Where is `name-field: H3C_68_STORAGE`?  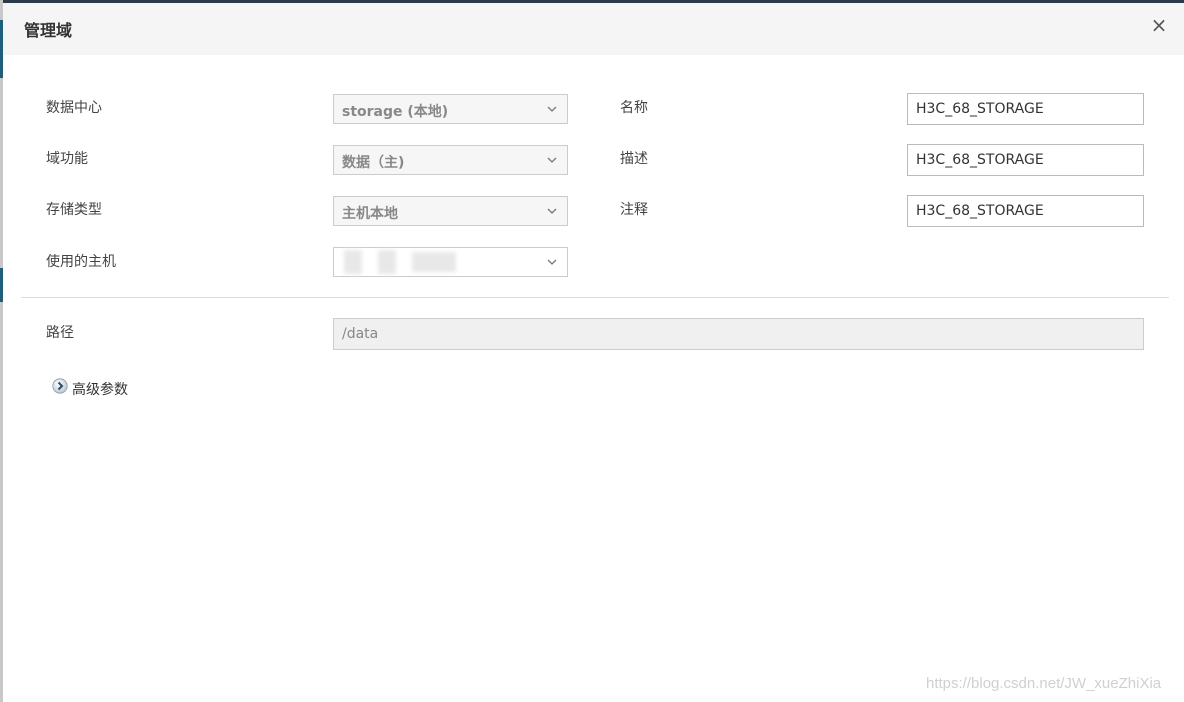
name-field: H3C_68_STORAGE is located at coordinates (1025, 109).